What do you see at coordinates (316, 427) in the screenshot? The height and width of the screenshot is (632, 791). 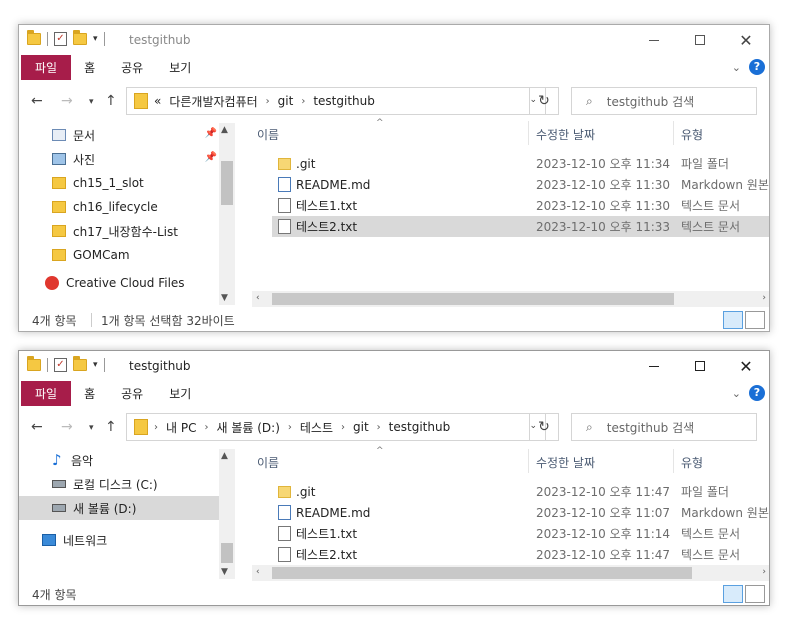 I see `breadcrumb-item: 테스트` at bounding box center [316, 427].